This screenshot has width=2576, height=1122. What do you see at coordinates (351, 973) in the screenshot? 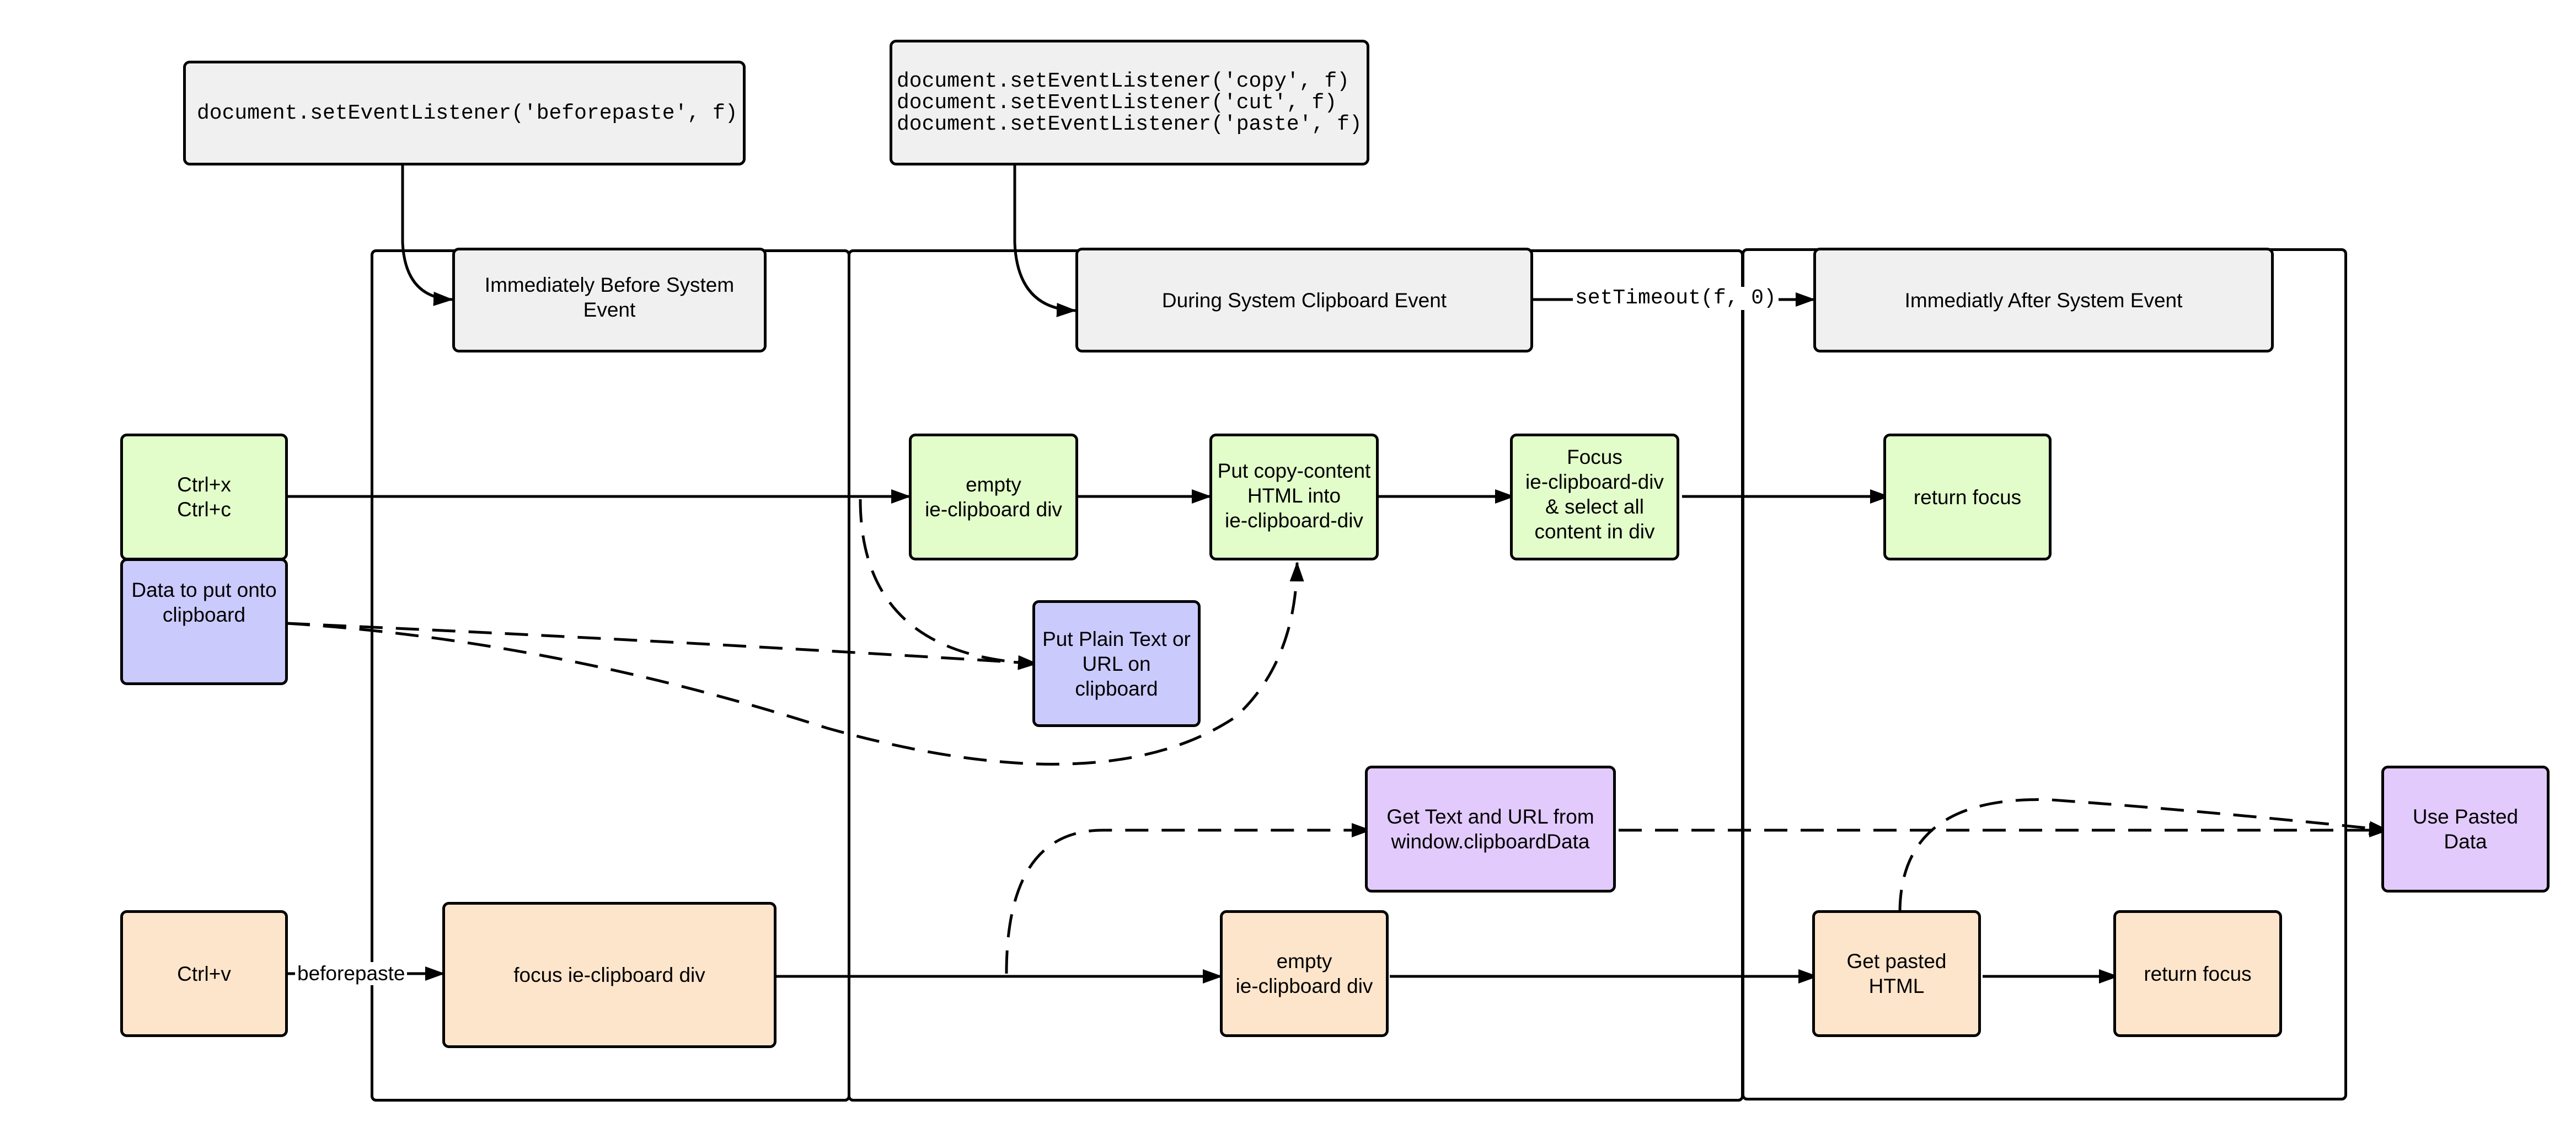
I see `beforepaste-label: beforepaste` at bounding box center [351, 973].